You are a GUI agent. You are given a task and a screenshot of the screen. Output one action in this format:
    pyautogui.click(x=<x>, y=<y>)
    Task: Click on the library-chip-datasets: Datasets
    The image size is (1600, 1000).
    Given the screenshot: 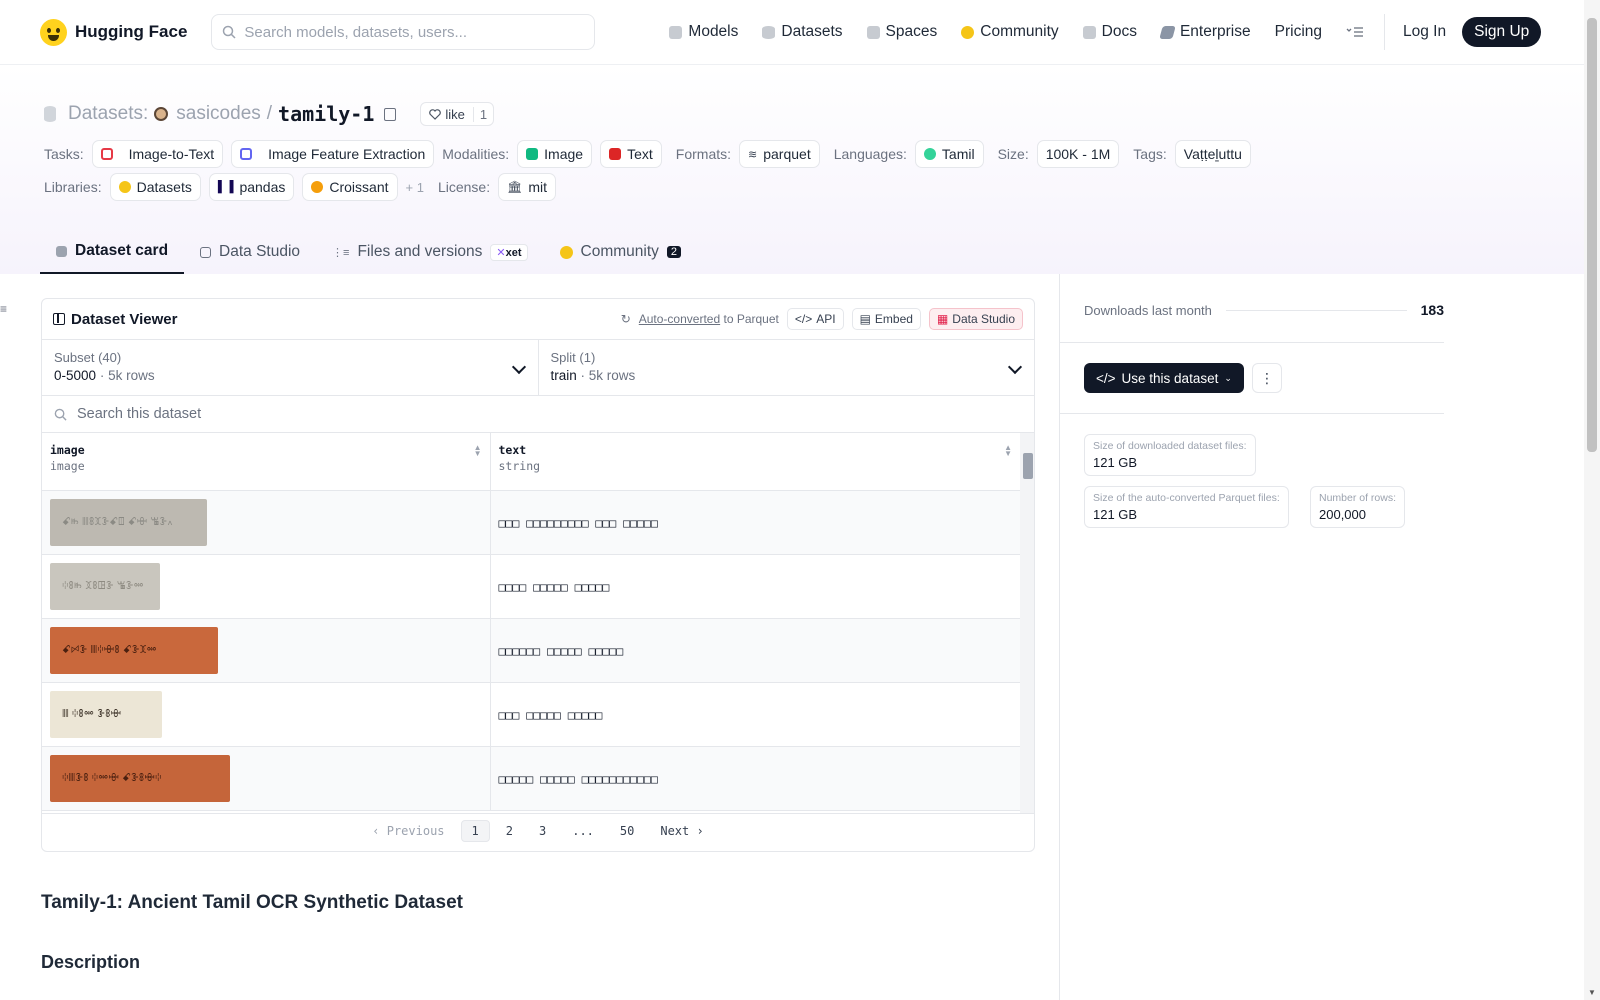 What is the action you would take?
    pyautogui.click(x=155, y=187)
    